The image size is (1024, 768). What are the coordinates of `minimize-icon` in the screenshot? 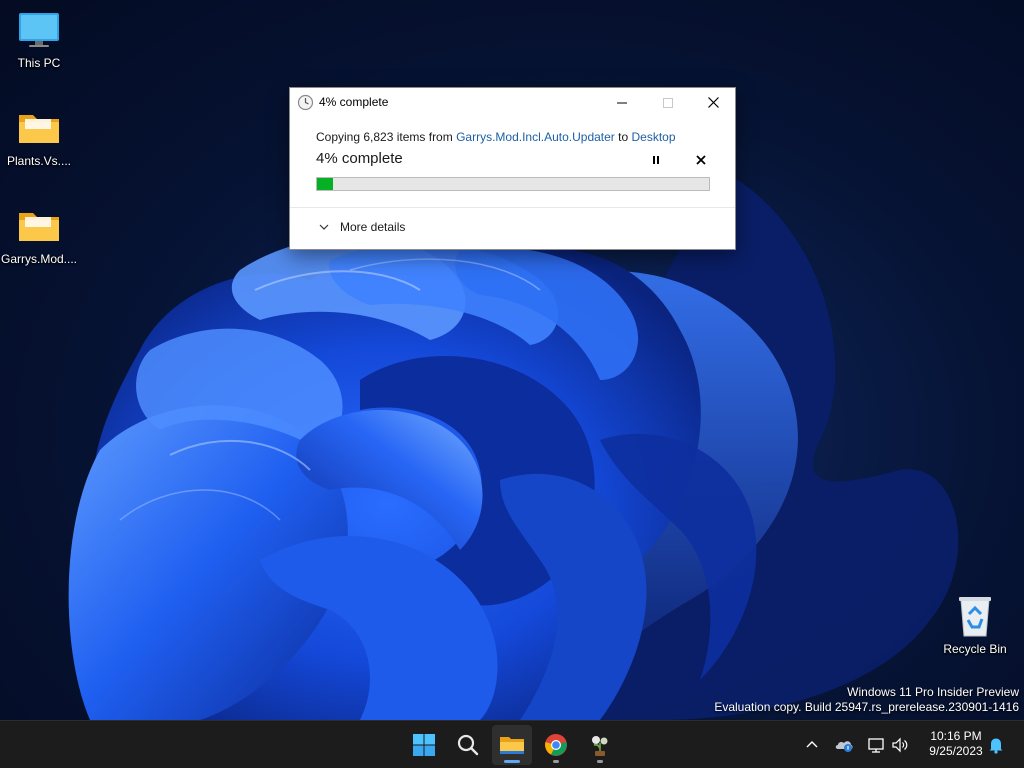 It's located at (622, 102).